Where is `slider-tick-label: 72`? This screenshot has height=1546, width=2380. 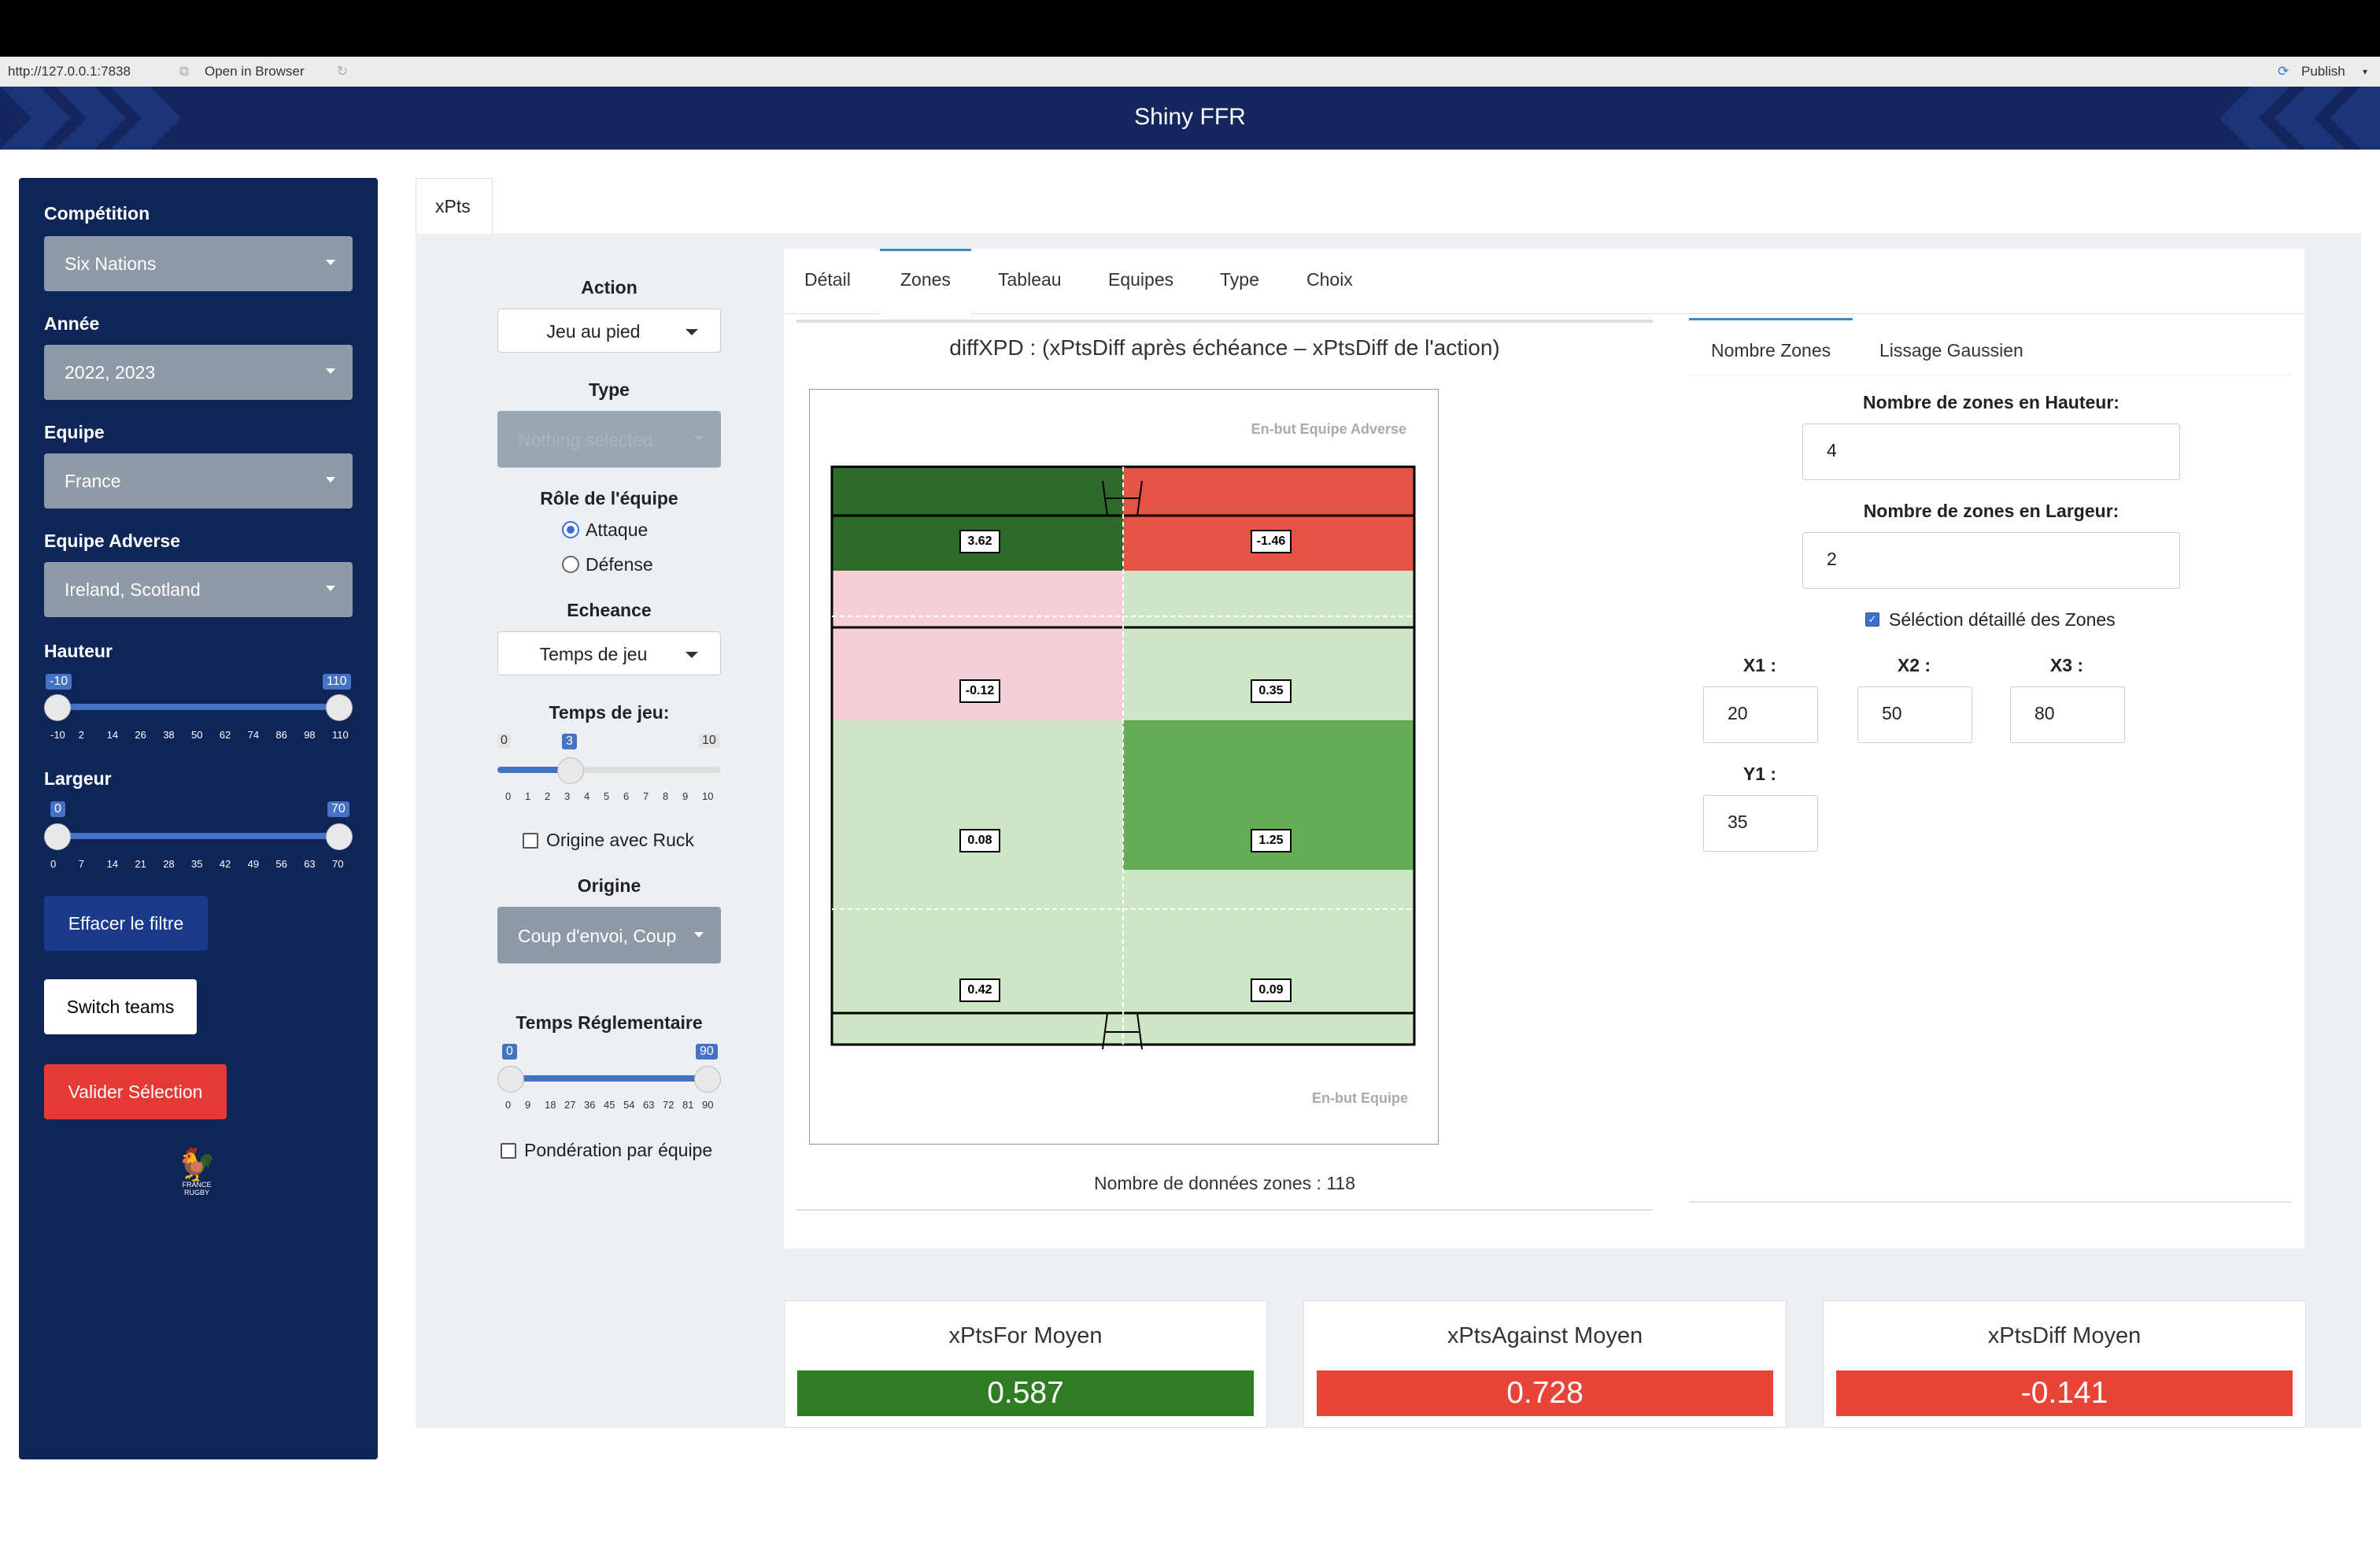
slider-tick-label: 72 is located at coordinates (668, 1105).